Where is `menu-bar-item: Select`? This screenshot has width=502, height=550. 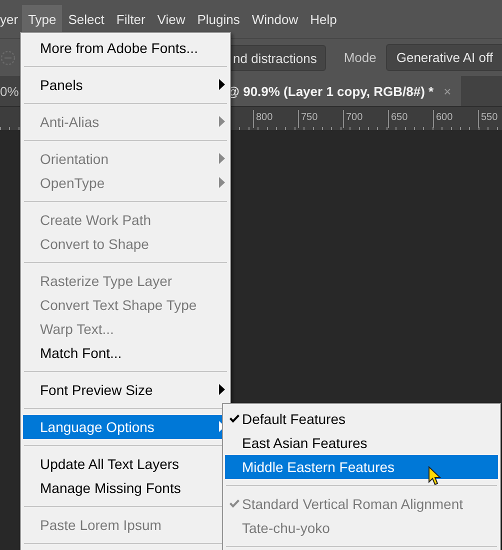 menu-bar-item: Select is located at coordinates (86, 19).